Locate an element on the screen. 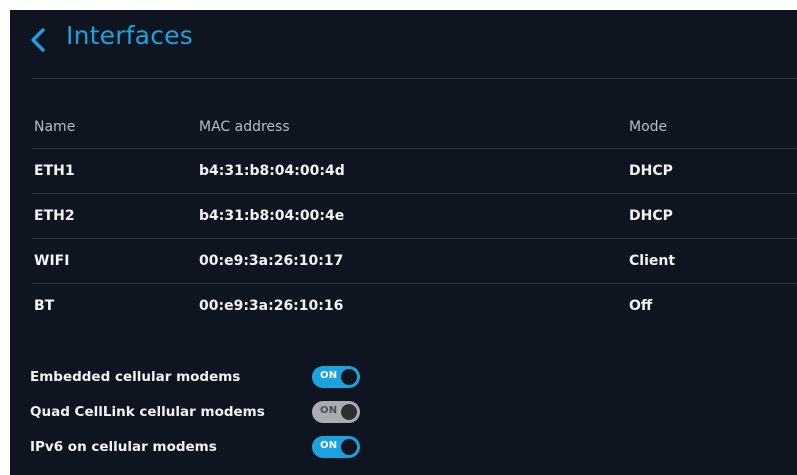 Image resolution: width=797 pixels, height=475 pixels. chevron-left-icon is located at coordinates (38, 40).